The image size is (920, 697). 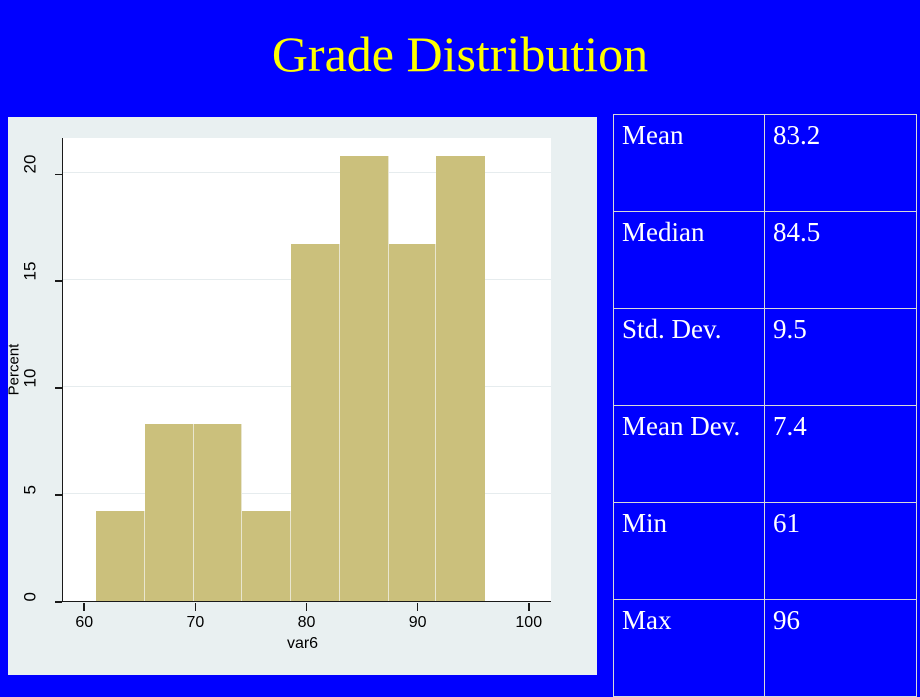 I want to click on x-axis-tick-label: 60, so click(x=84, y=622).